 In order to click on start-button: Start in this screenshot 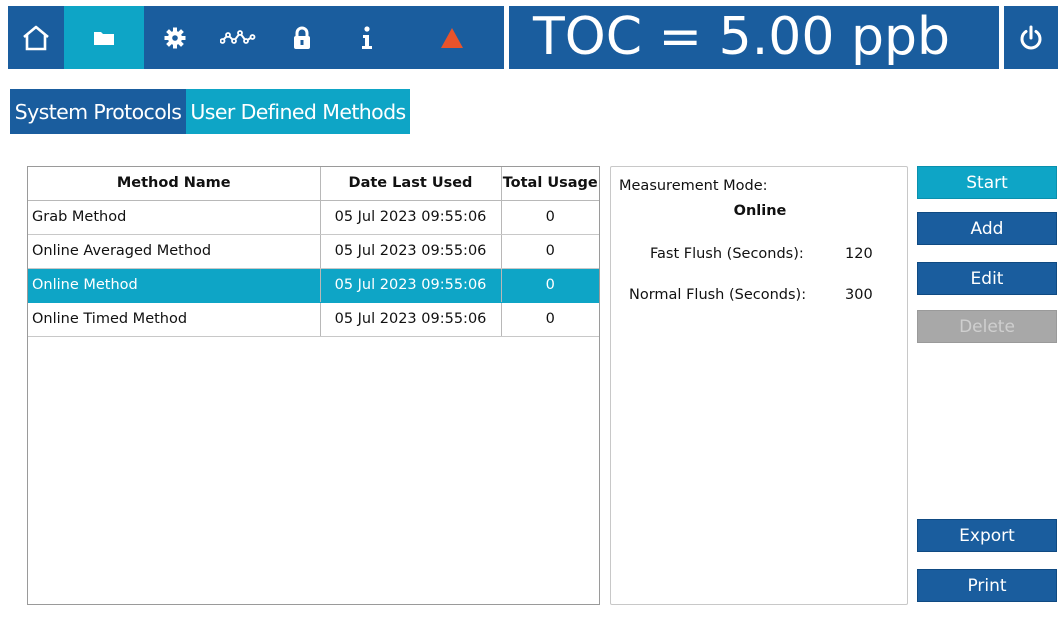, I will do `click(987, 182)`.